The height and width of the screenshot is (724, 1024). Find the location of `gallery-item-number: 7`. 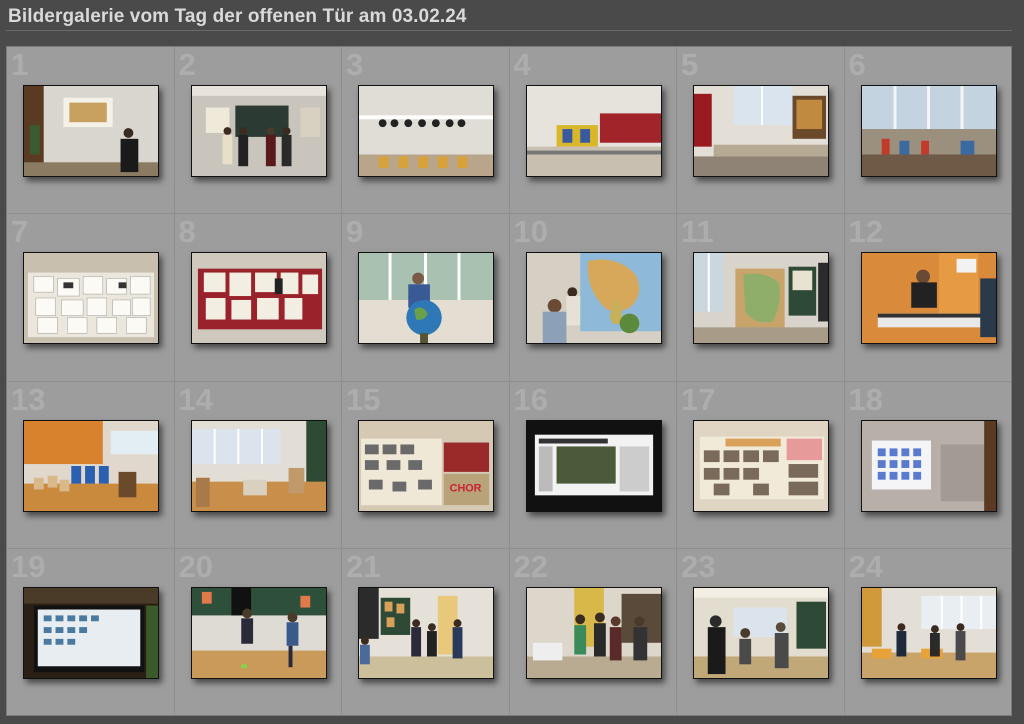

gallery-item-number: 7 is located at coordinates (20, 232).